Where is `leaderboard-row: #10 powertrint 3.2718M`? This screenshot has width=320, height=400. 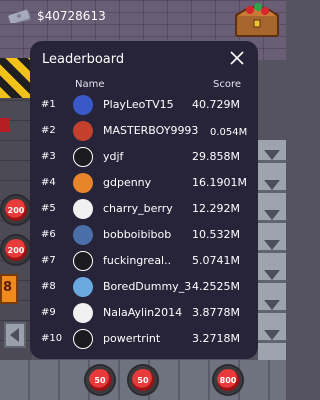
leaderboard-row: #10 powertrint 3.2718M is located at coordinates (144, 340).